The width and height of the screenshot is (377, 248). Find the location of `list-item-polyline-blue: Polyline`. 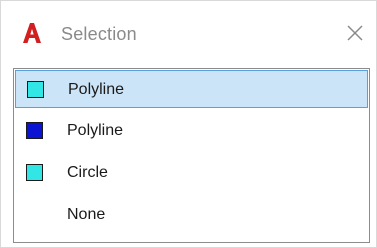

list-item-polyline-blue: Polyline is located at coordinates (191, 131).